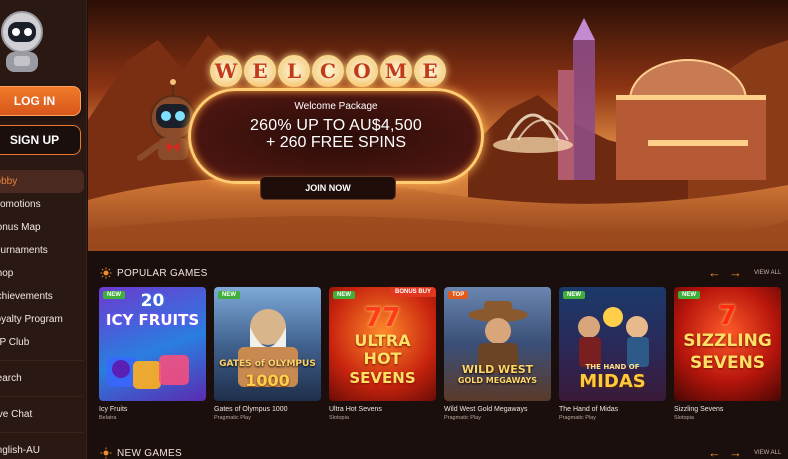 The width and height of the screenshot is (788, 459). Describe the element at coordinates (251, 409) in the screenshot. I see `game-name: Gates of Olympus 1000` at that location.